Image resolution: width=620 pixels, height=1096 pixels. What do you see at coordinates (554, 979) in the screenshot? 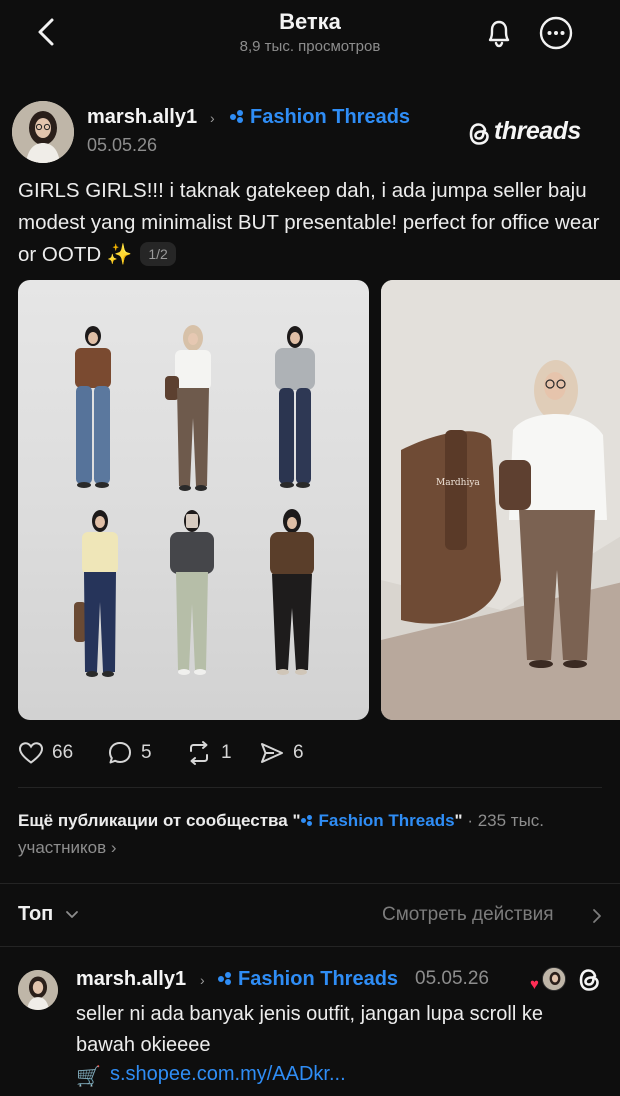
I see `liker-avatar` at bounding box center [554, 979].